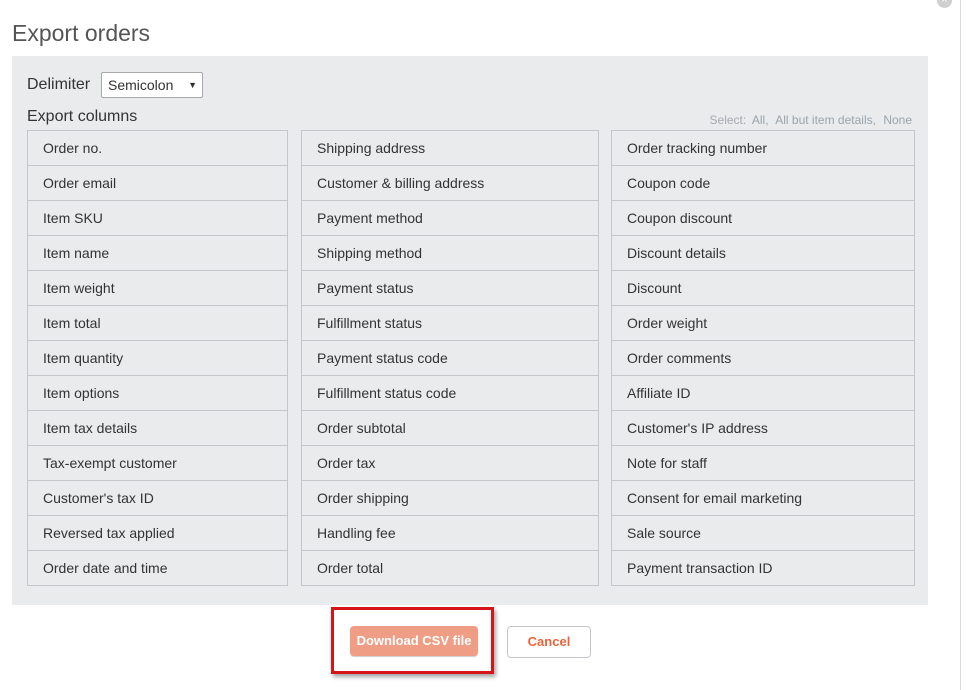 Image resolution: width=967 pixels, height=690 pixels. I want to click on select-all-link: All, so click(758, 120).